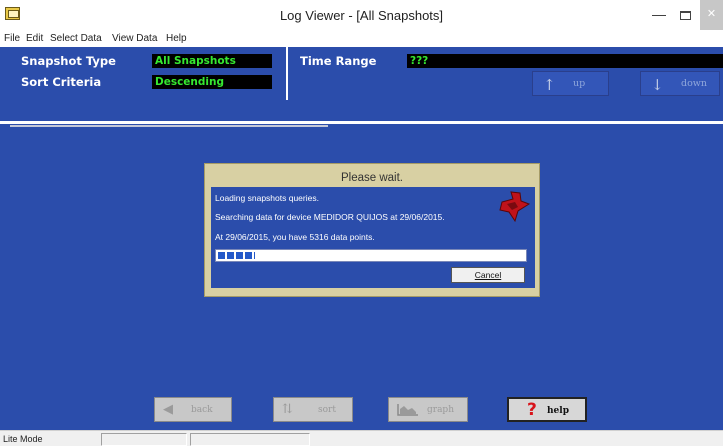 The height and width of the screenshot is (446, 723). What do you see at coordinates (338, 61) in the screenshot?
I see `time-range-label: Time Range` at bounding box center [338, 61].